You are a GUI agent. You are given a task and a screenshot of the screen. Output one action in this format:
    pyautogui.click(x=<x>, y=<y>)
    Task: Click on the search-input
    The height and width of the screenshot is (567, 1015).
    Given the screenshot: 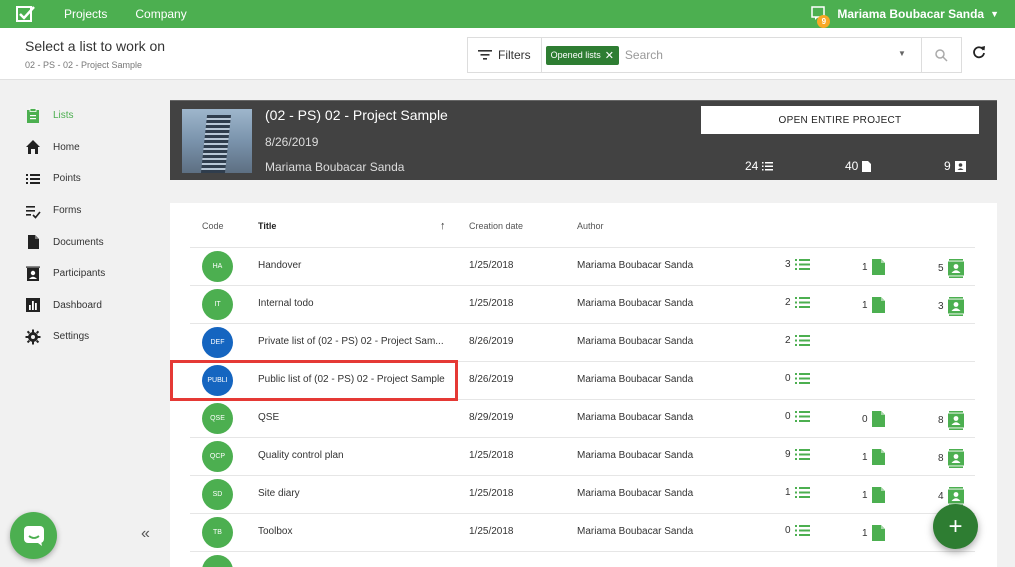 What is the action you would take?
    pyautogui.click(x=759, y=55)
    